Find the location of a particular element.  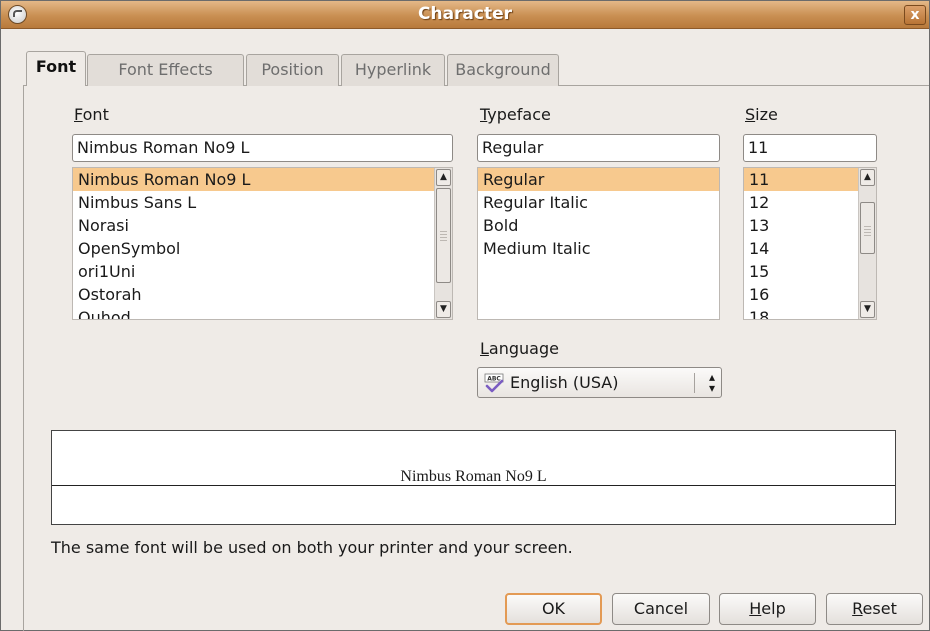

tab-background: Background is located at coordinates (503, 70).